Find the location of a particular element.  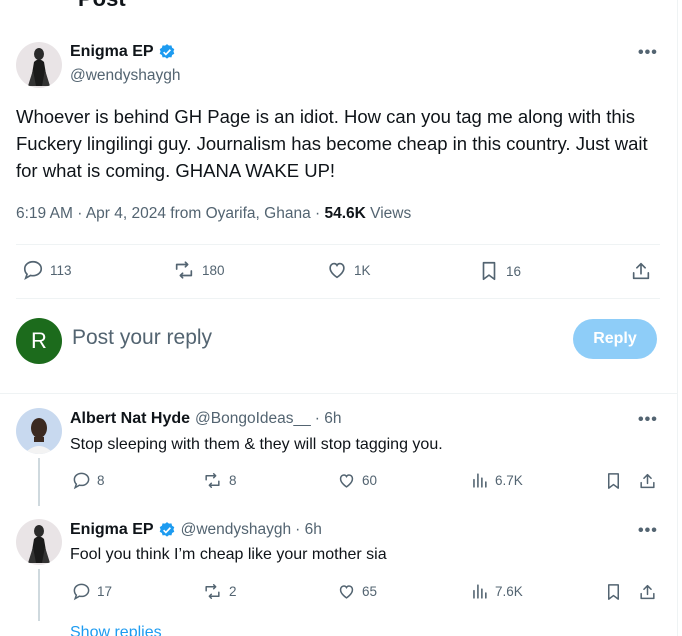

views-action: 7.6K is located at coordinates (496, 591).